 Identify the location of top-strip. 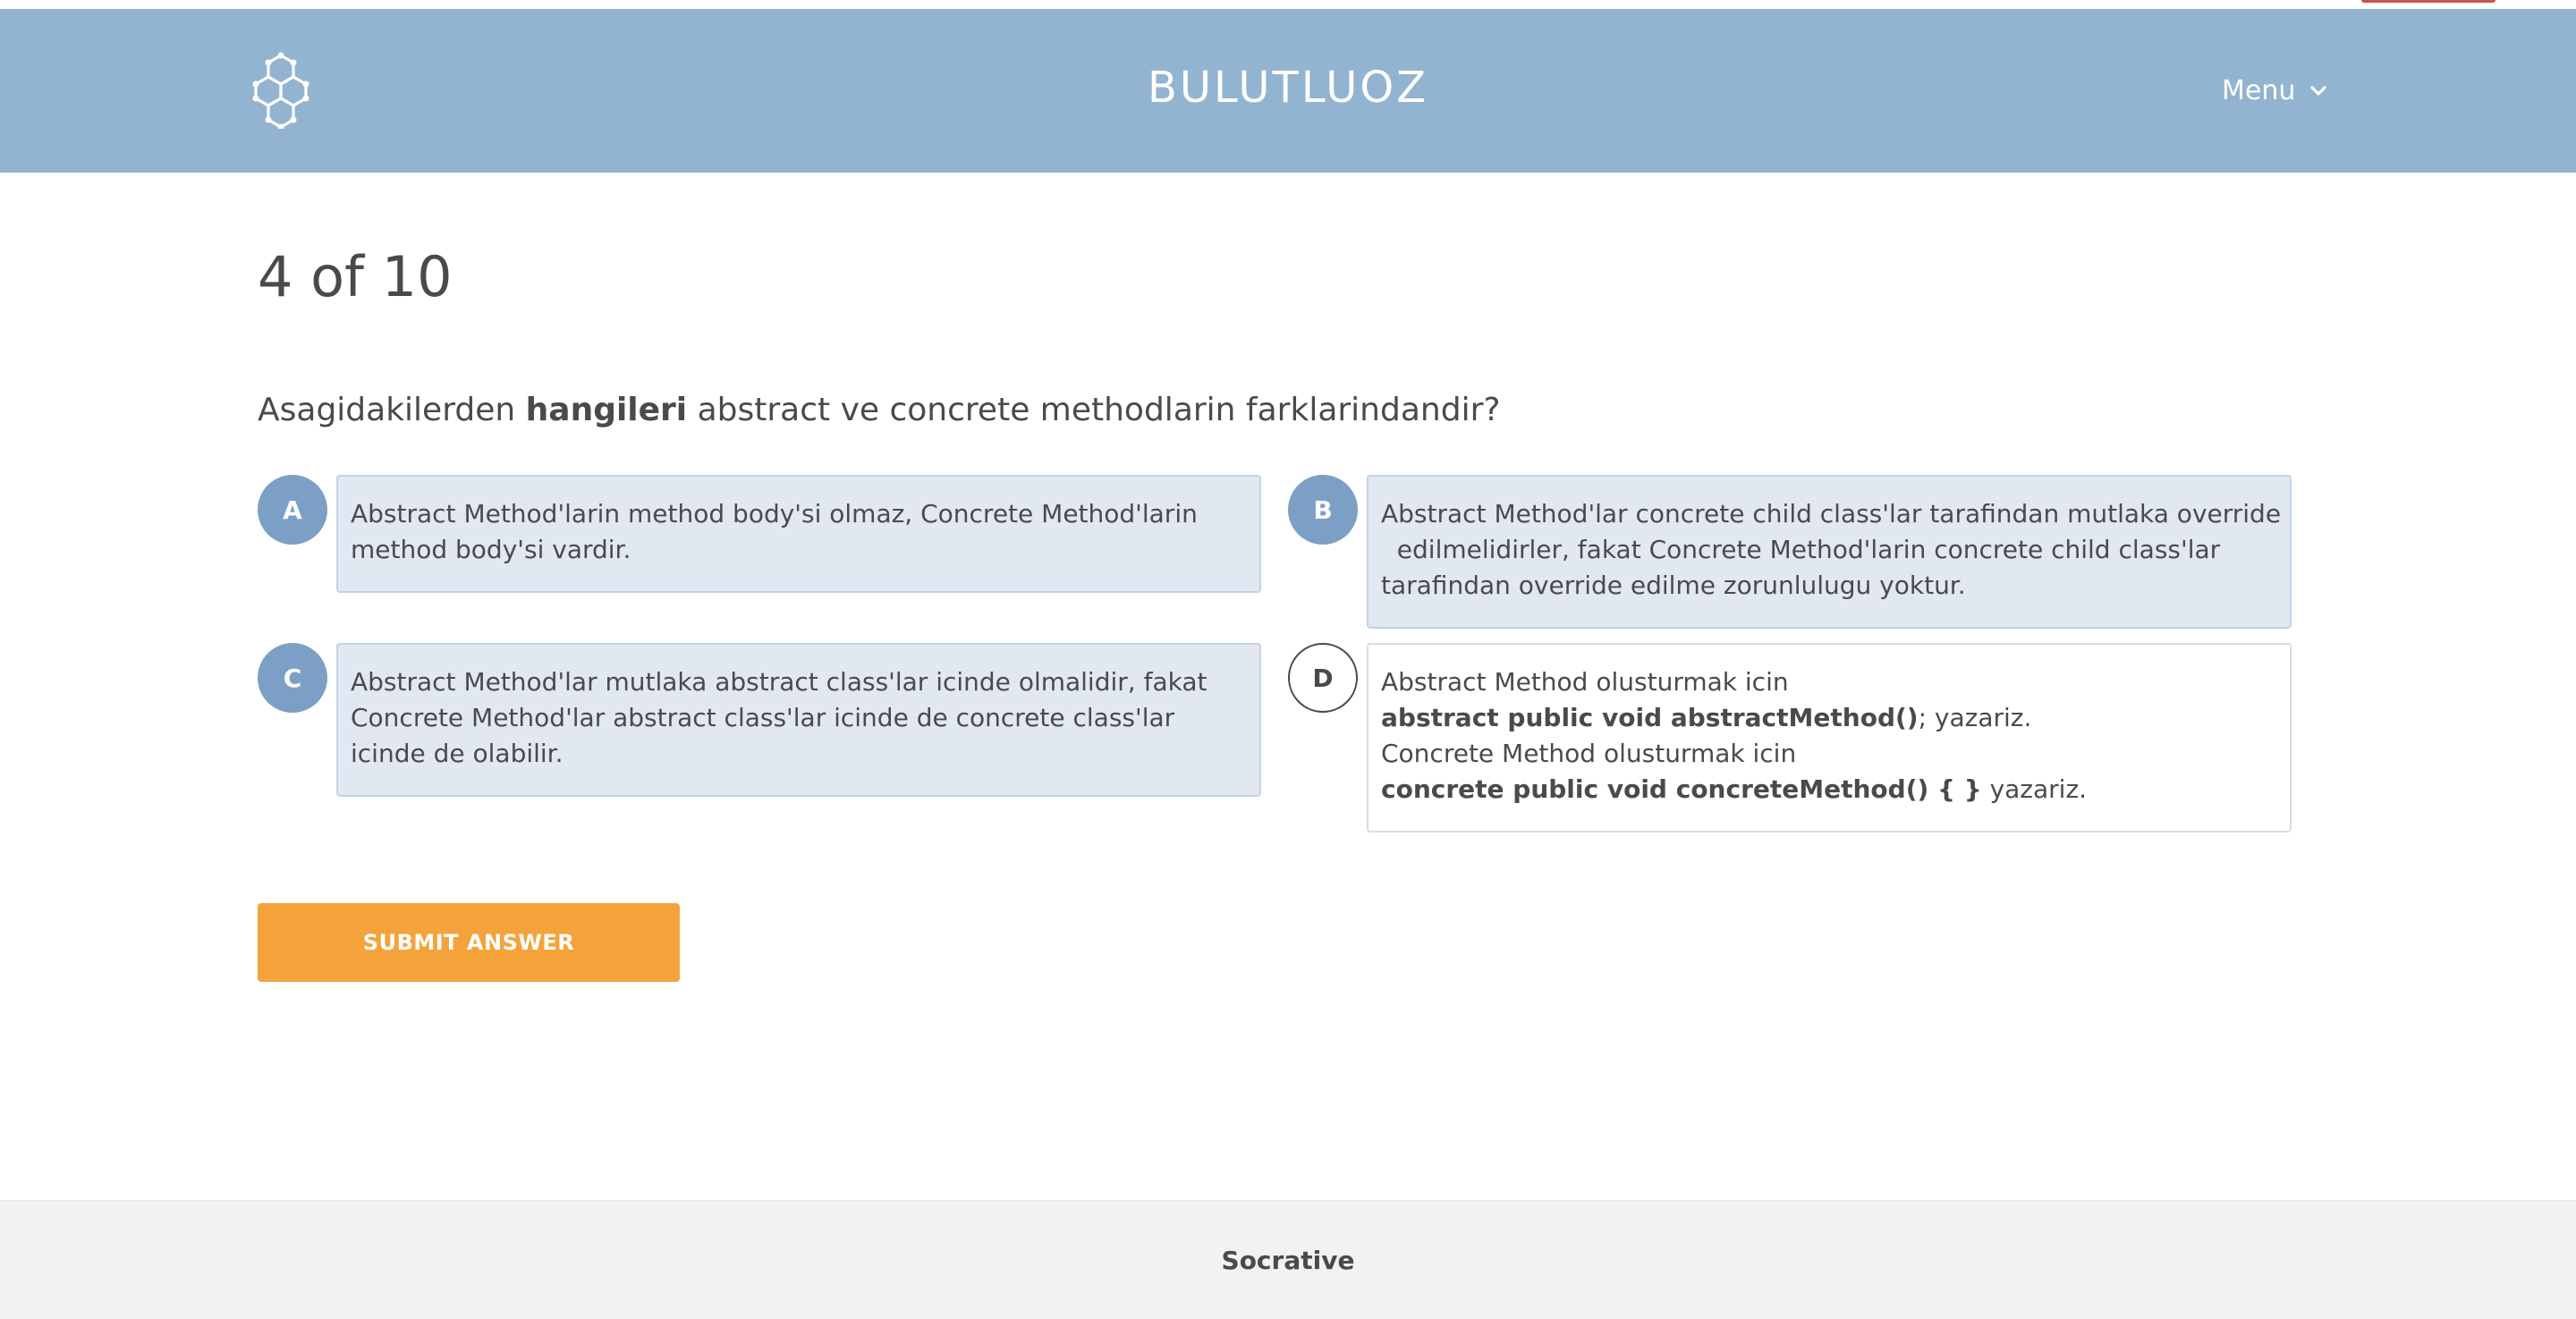
(1288, 4).